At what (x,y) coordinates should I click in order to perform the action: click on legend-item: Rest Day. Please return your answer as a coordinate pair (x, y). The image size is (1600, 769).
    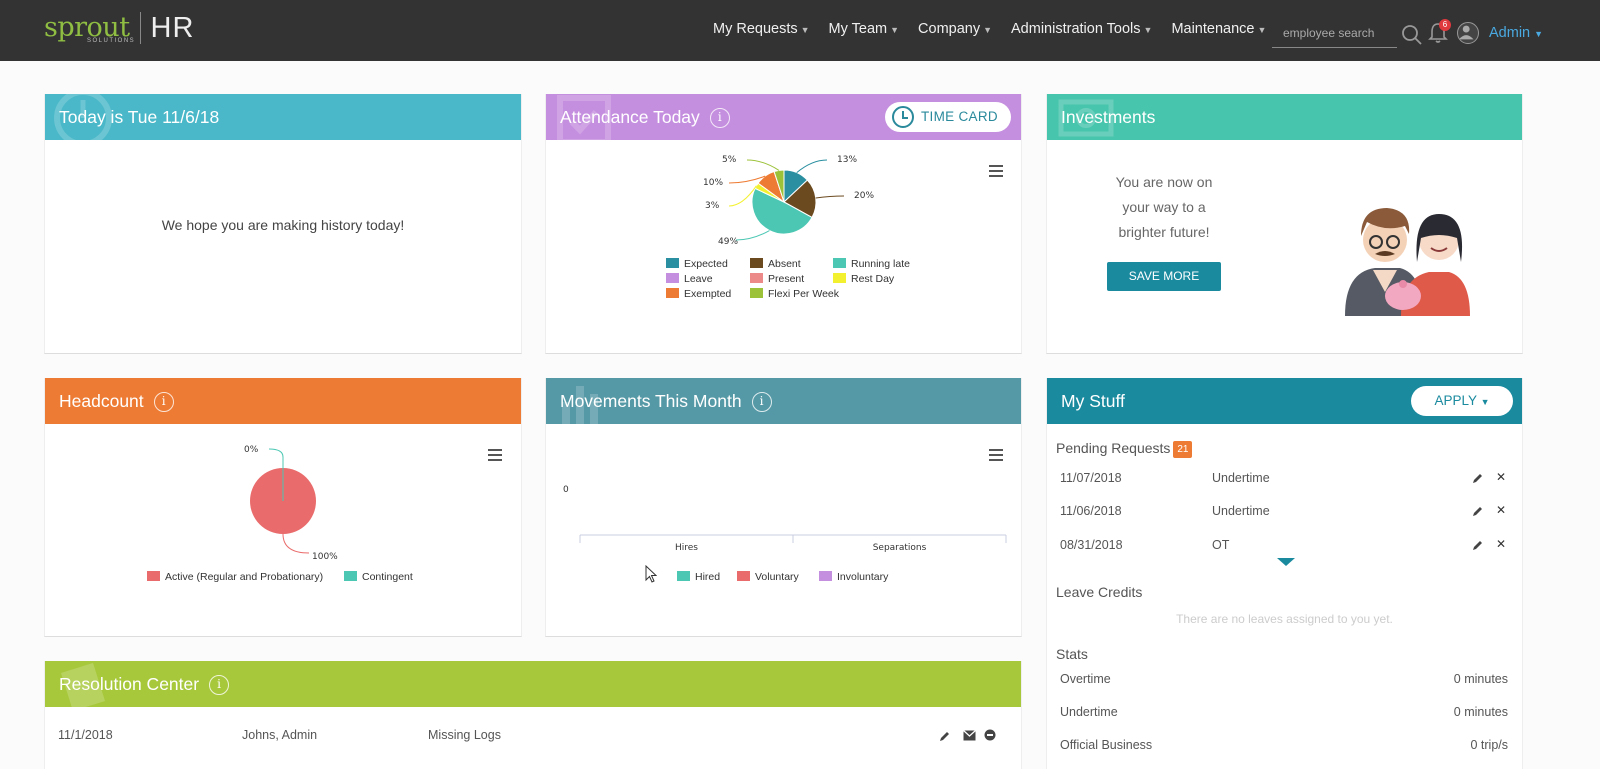
    Looking at the image, I should click on (863, 279).